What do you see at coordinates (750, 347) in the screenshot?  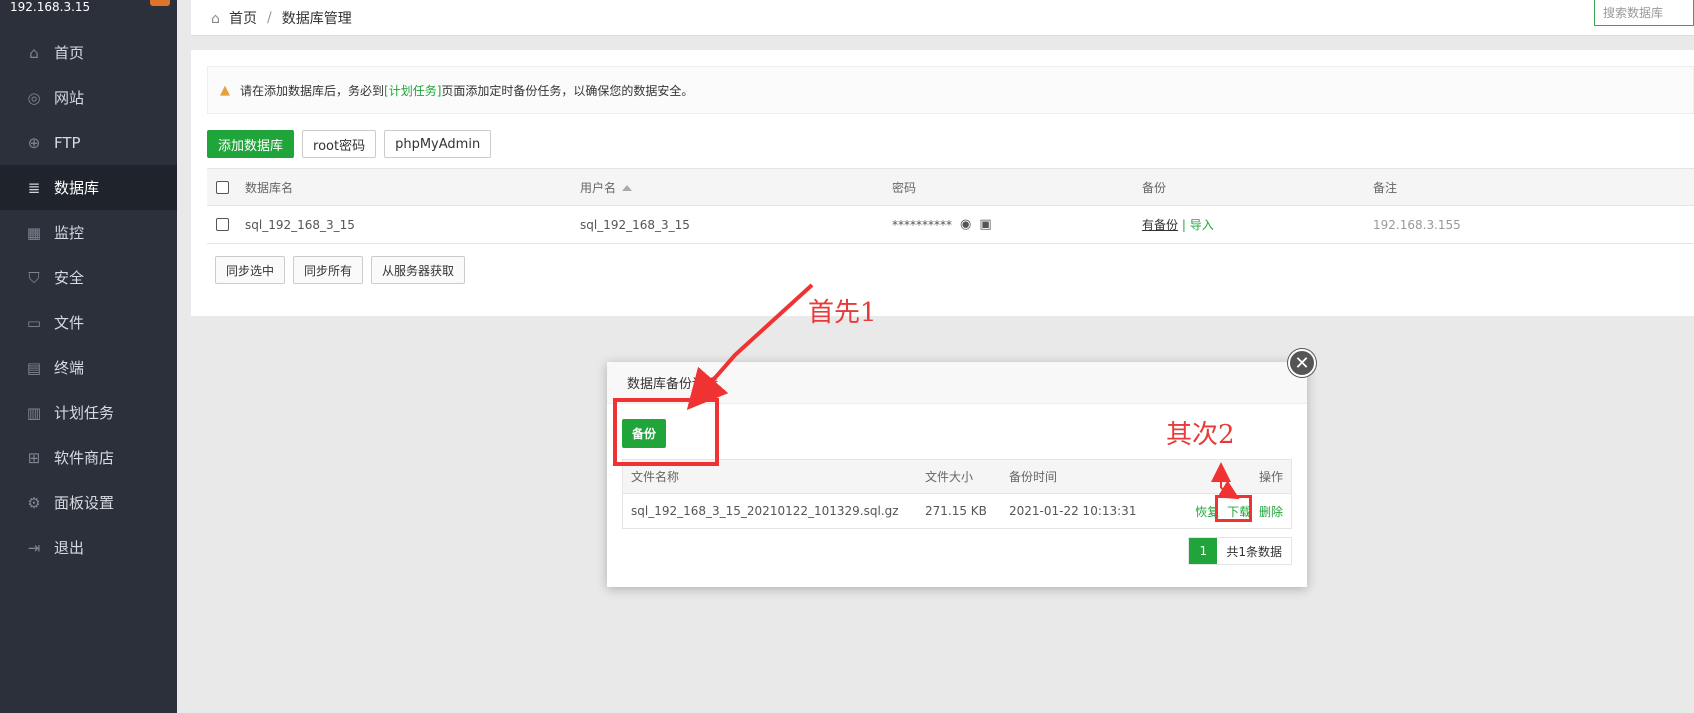 I see `arrow-first` at bounding box center [750, 347].